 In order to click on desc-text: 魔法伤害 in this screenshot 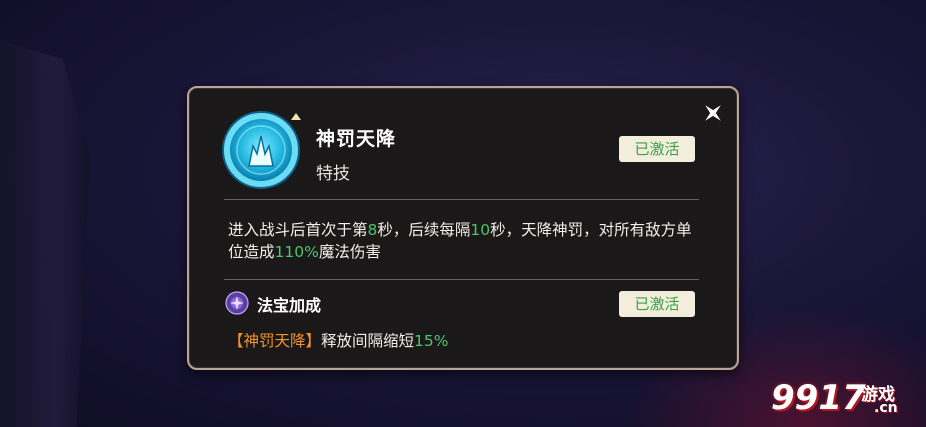, I will do `click(349, 252)`.